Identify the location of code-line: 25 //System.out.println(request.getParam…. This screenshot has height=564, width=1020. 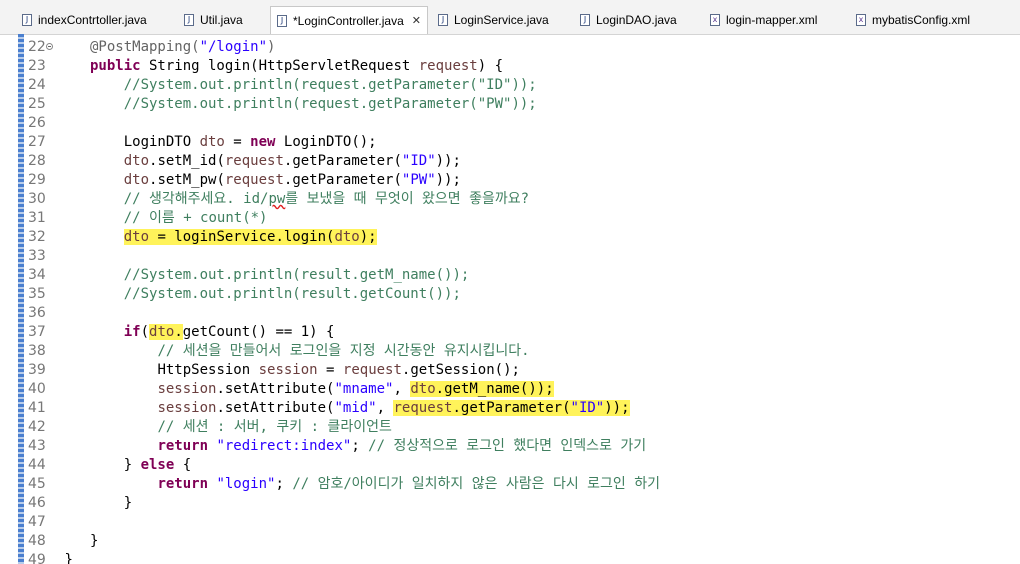
(510, 104).